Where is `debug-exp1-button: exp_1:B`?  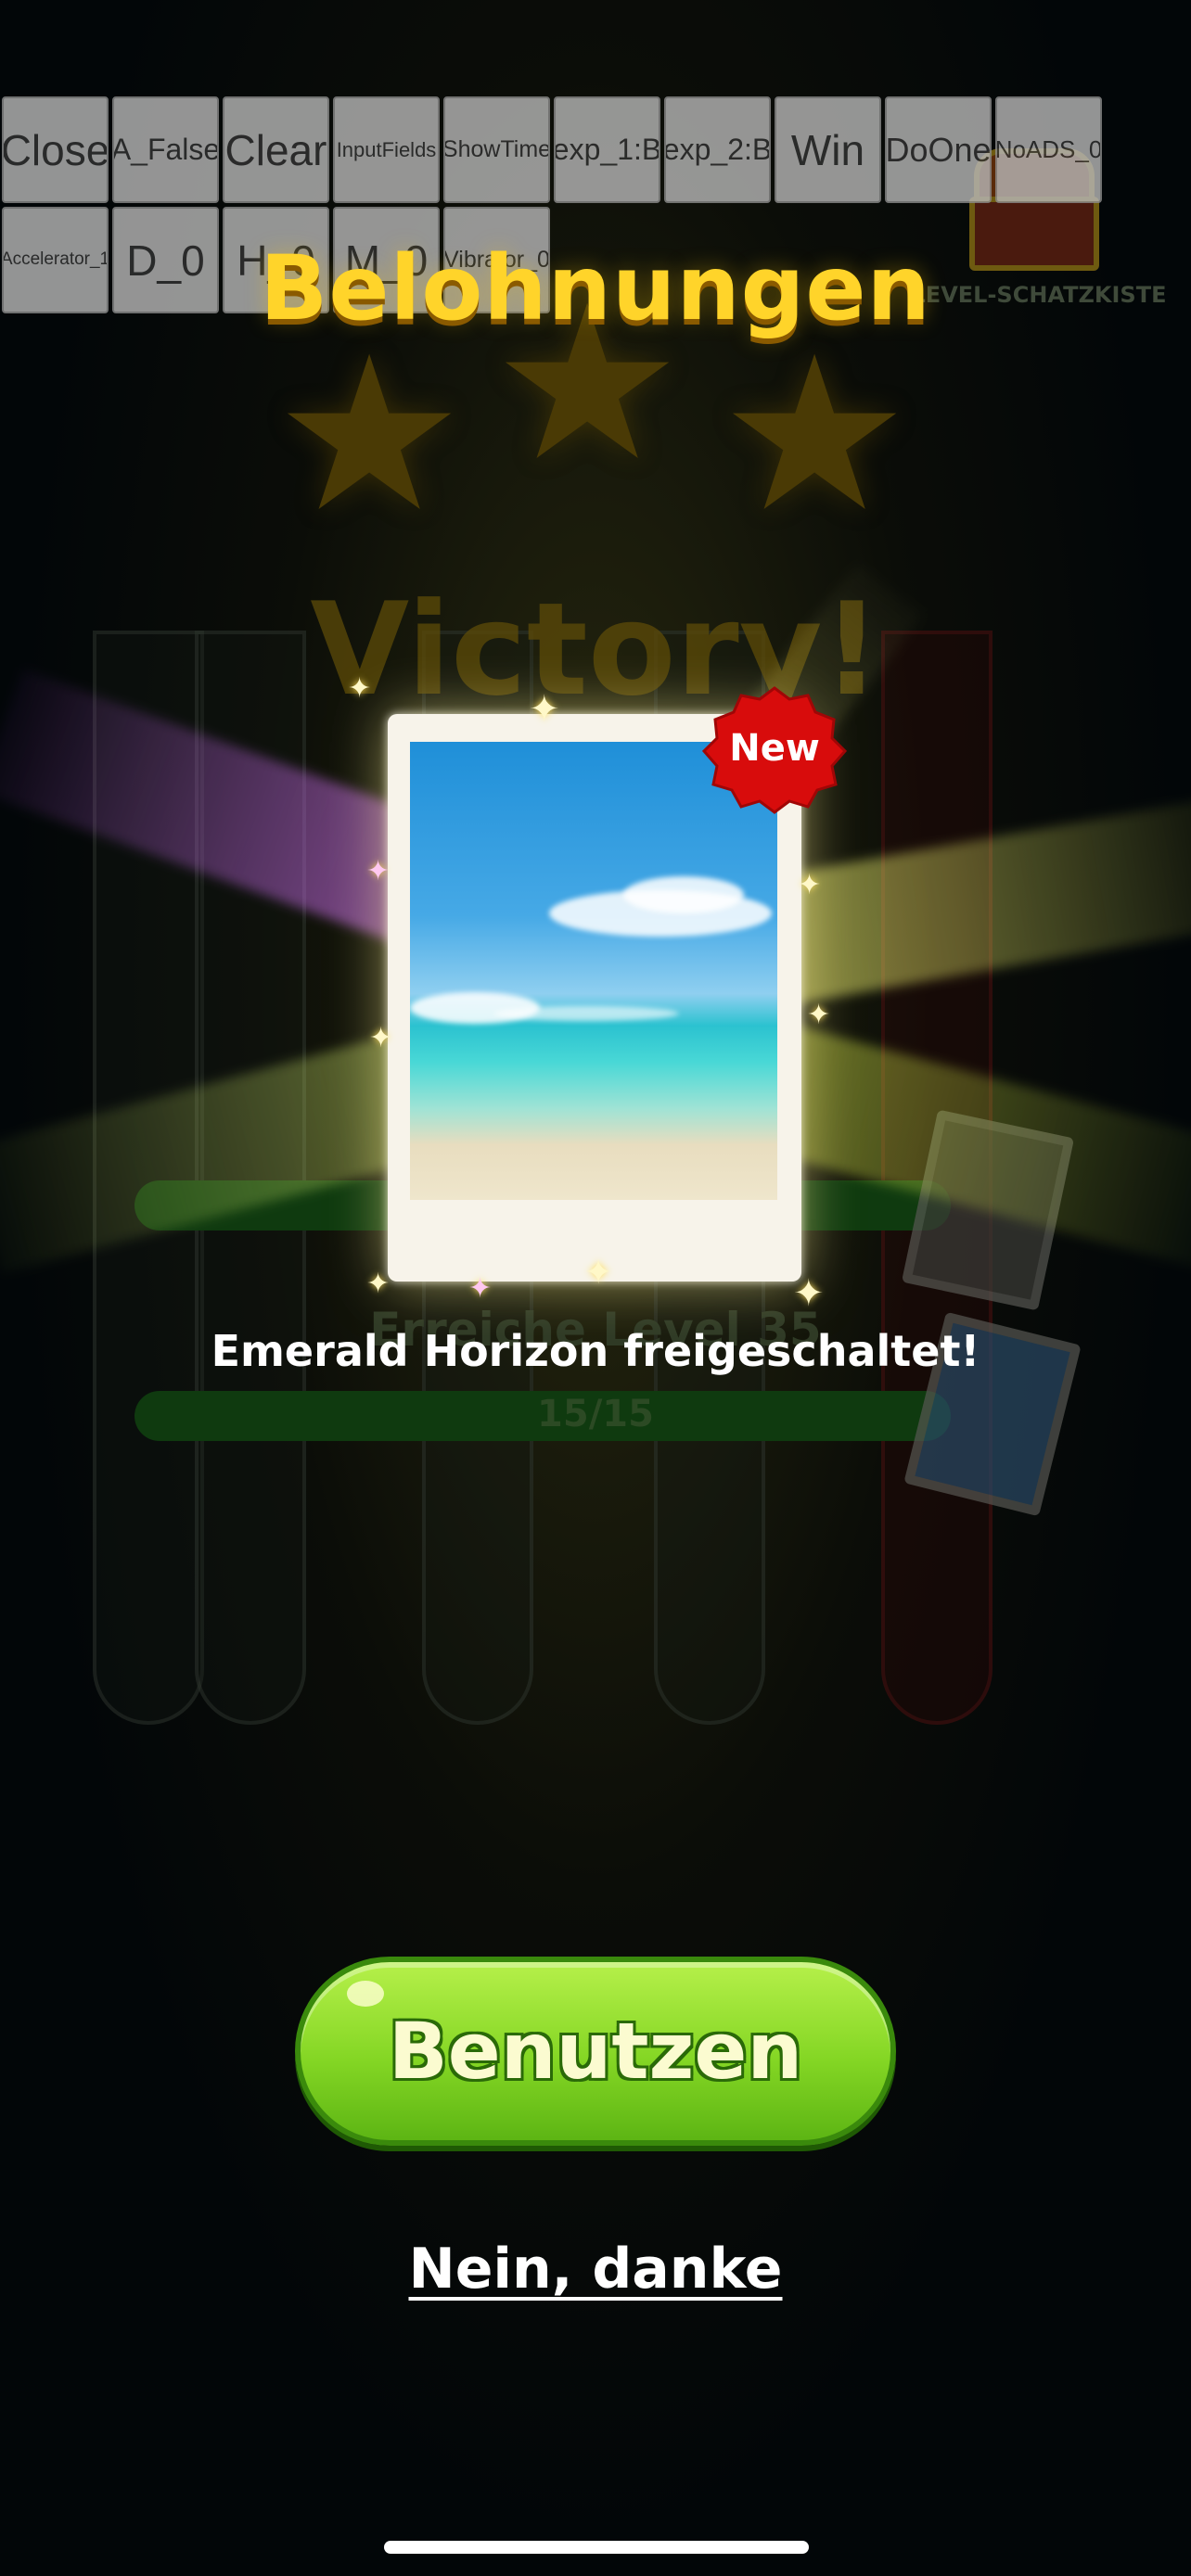 debug-exp1-button: exp_1:B is located at coordinates (607, 150).